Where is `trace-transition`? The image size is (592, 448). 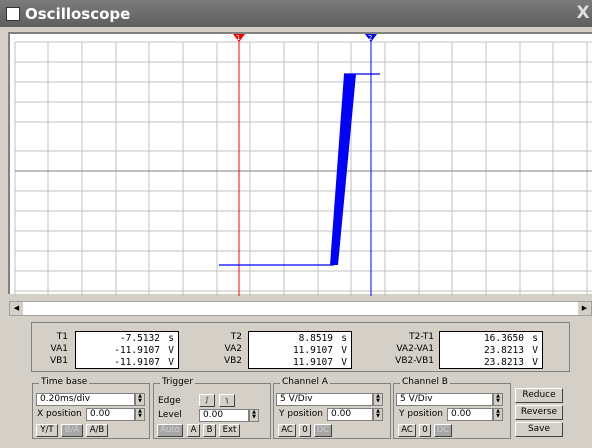
trace-transition is located at coordinates (343, 169).